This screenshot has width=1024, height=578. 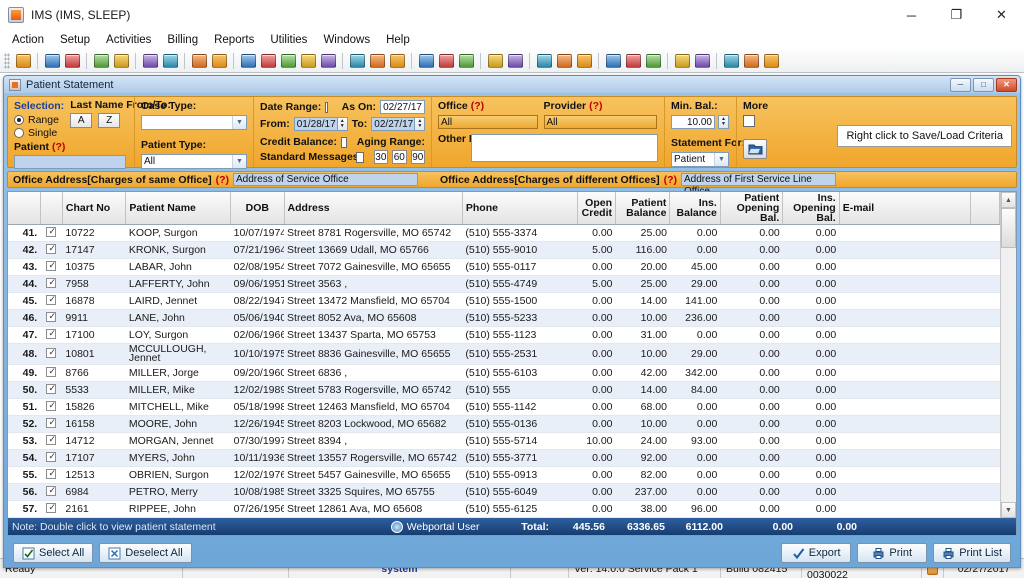 What do you see at coordinates (749, 121) in the screenshot?
I see `more-checkbox` at bounding box center [749, 121].